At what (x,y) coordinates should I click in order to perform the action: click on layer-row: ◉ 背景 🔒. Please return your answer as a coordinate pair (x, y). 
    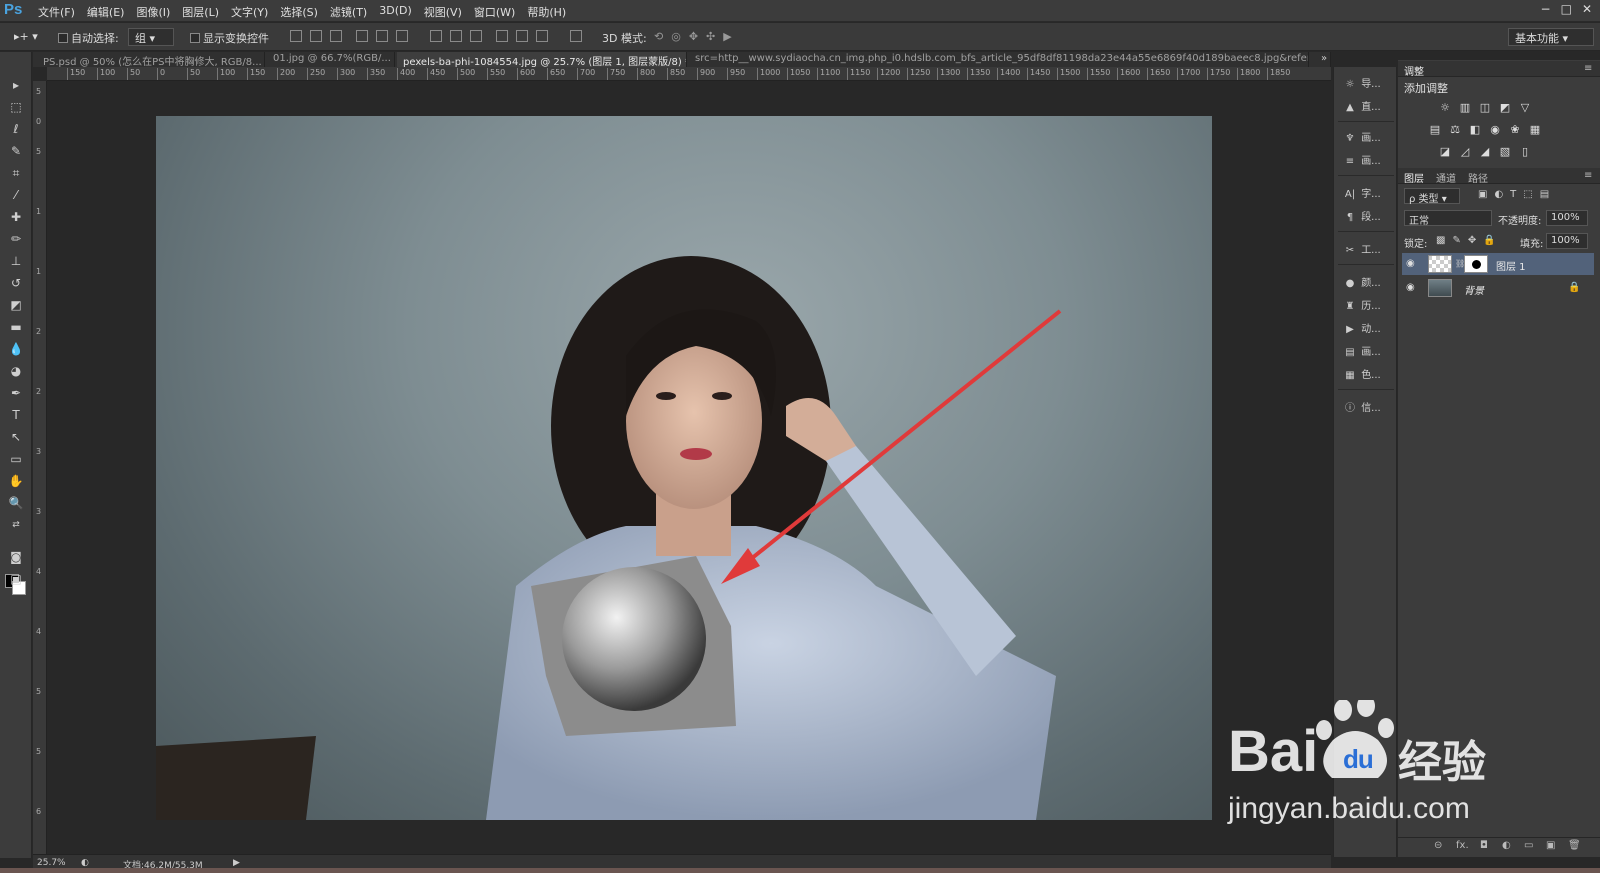
    Looking at the image, I should click on (1498, 288).